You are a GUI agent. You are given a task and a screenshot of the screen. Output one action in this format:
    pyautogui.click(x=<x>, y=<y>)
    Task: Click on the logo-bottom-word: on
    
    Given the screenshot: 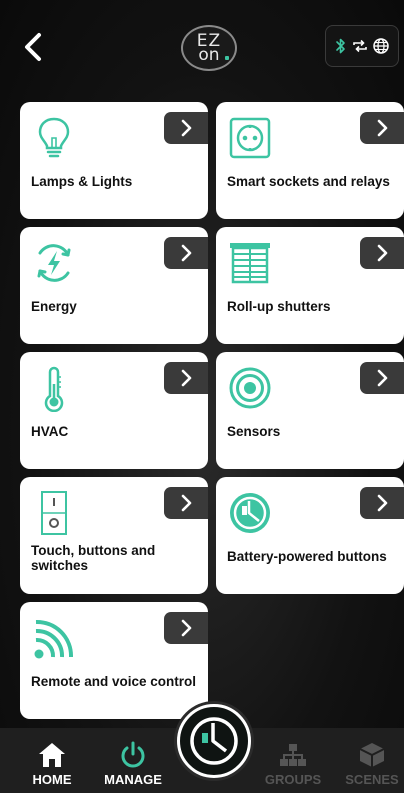 What is the action you would take?
    pyautogui.click(x=209, y=55)
    